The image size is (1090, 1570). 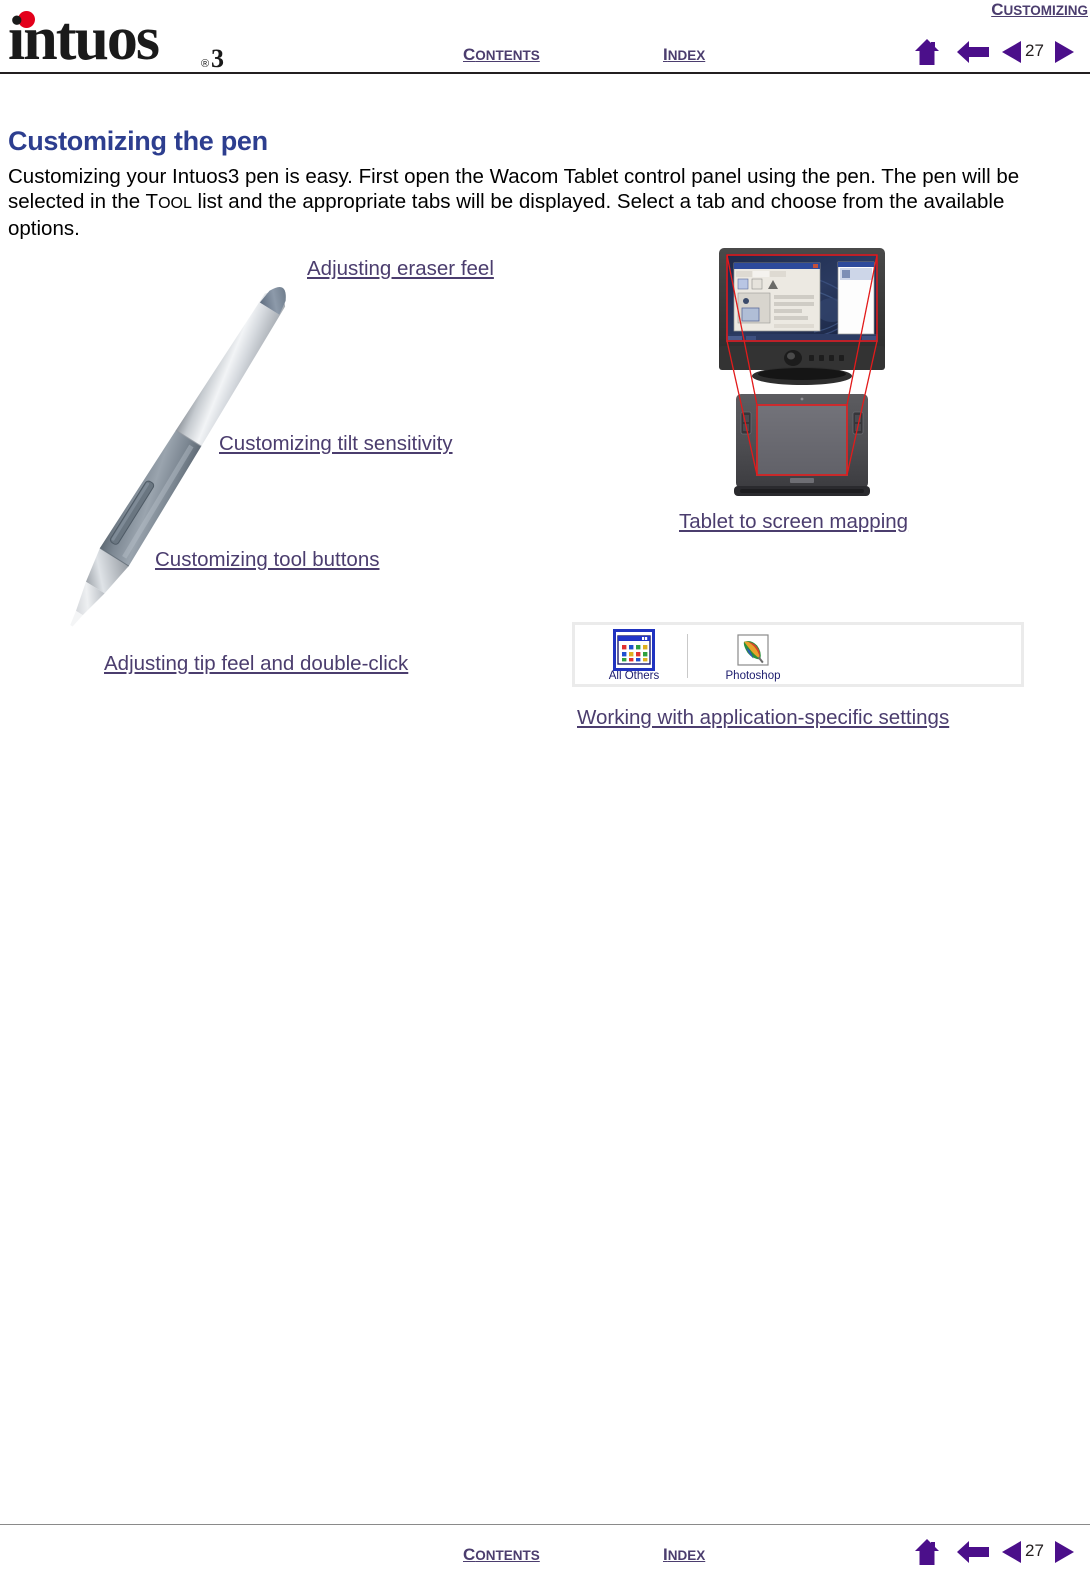 I want to click on header-divider, so click(x=545, y=73).